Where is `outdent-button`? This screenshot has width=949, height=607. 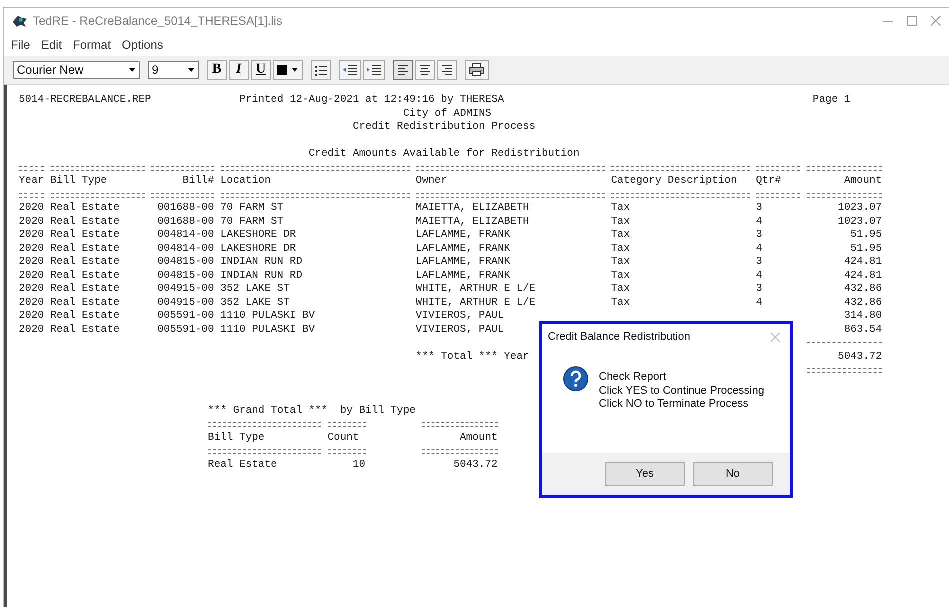 outdent-button is located at coordinates (350, 70).